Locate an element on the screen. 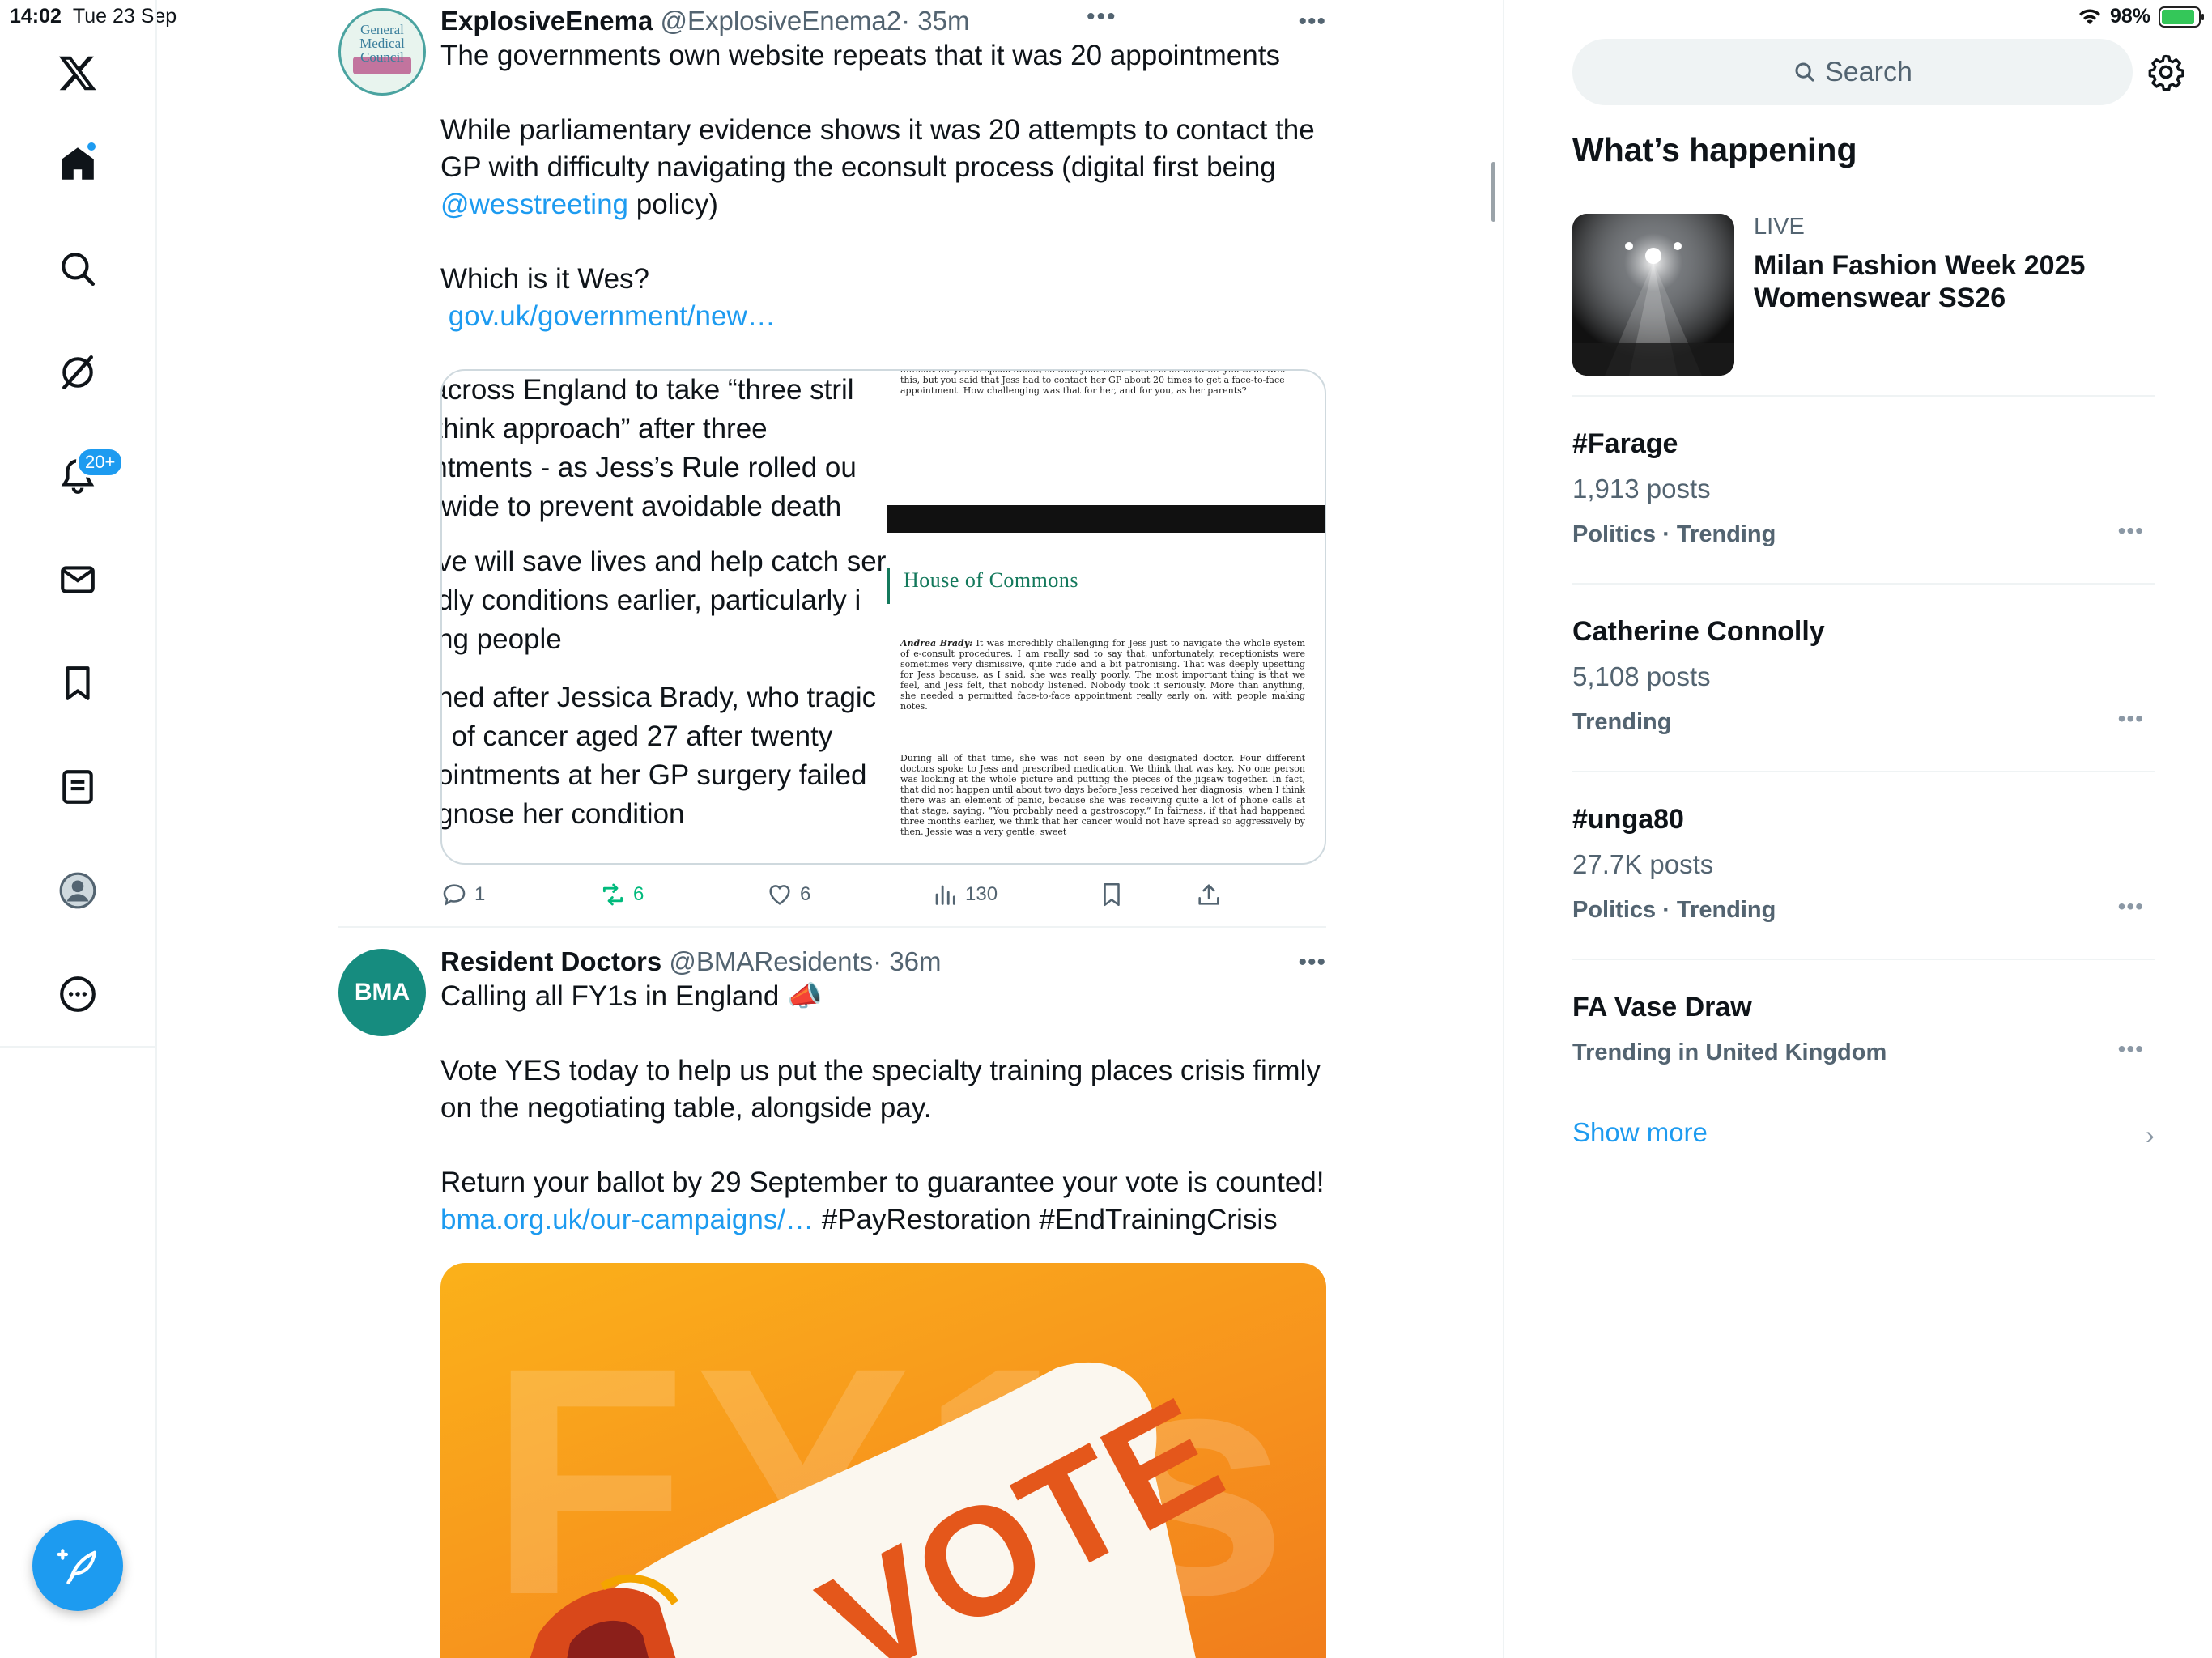 The width and height of the screenshot is (2212, 1658). home-icon is located at coordinates (77, 163).